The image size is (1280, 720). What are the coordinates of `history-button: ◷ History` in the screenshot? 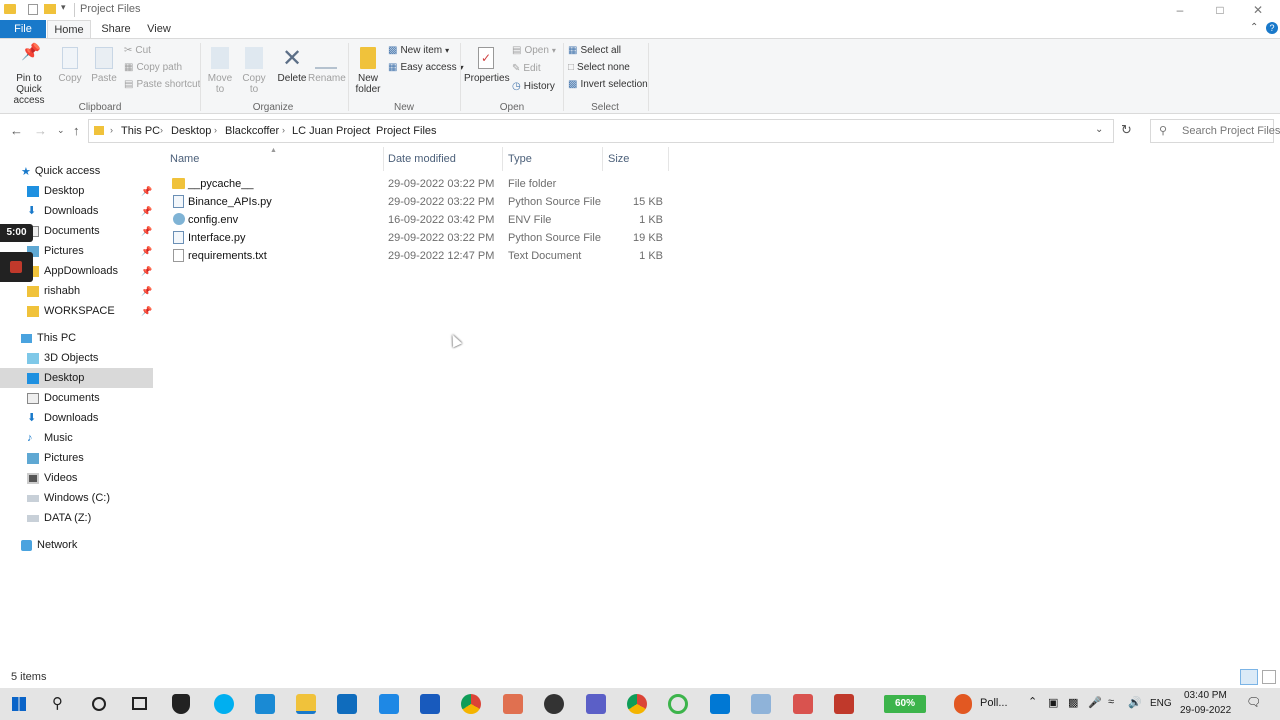 It's located at (533, 86).